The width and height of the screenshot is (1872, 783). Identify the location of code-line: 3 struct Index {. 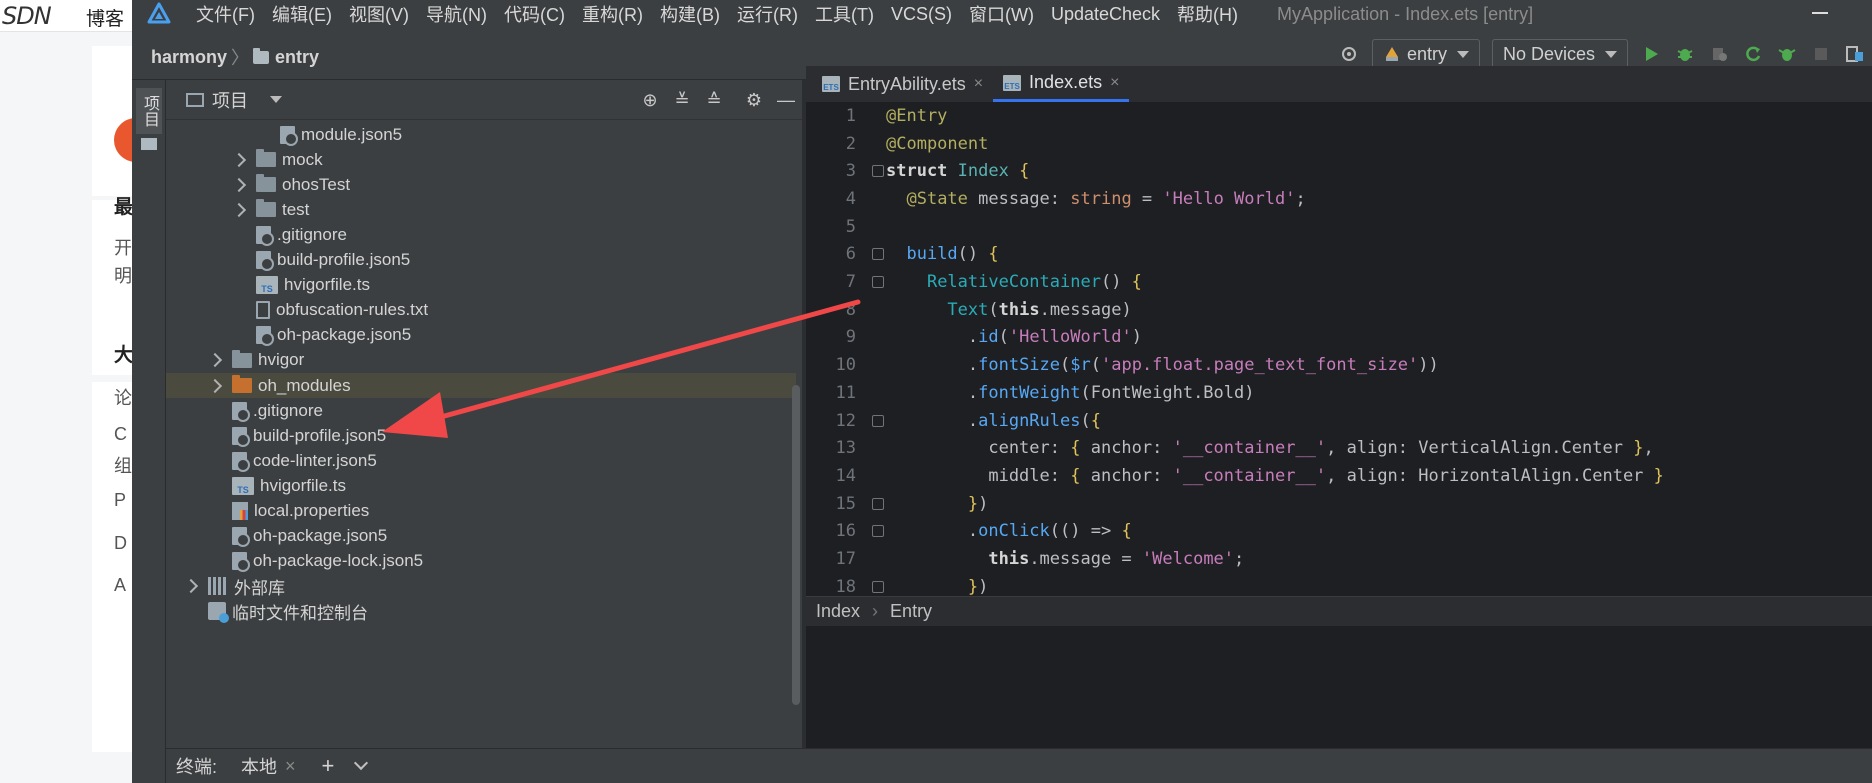
(1339, 171).